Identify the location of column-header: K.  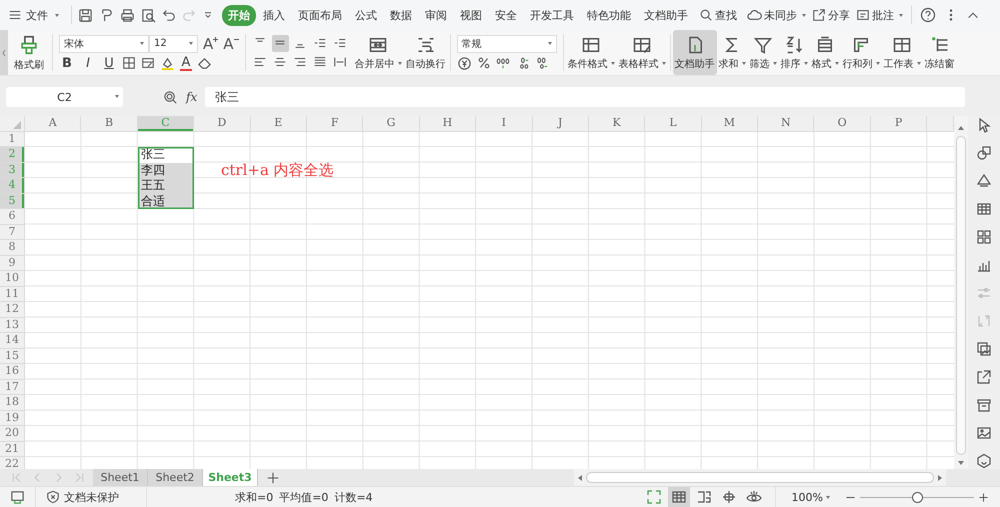
(617, 124).